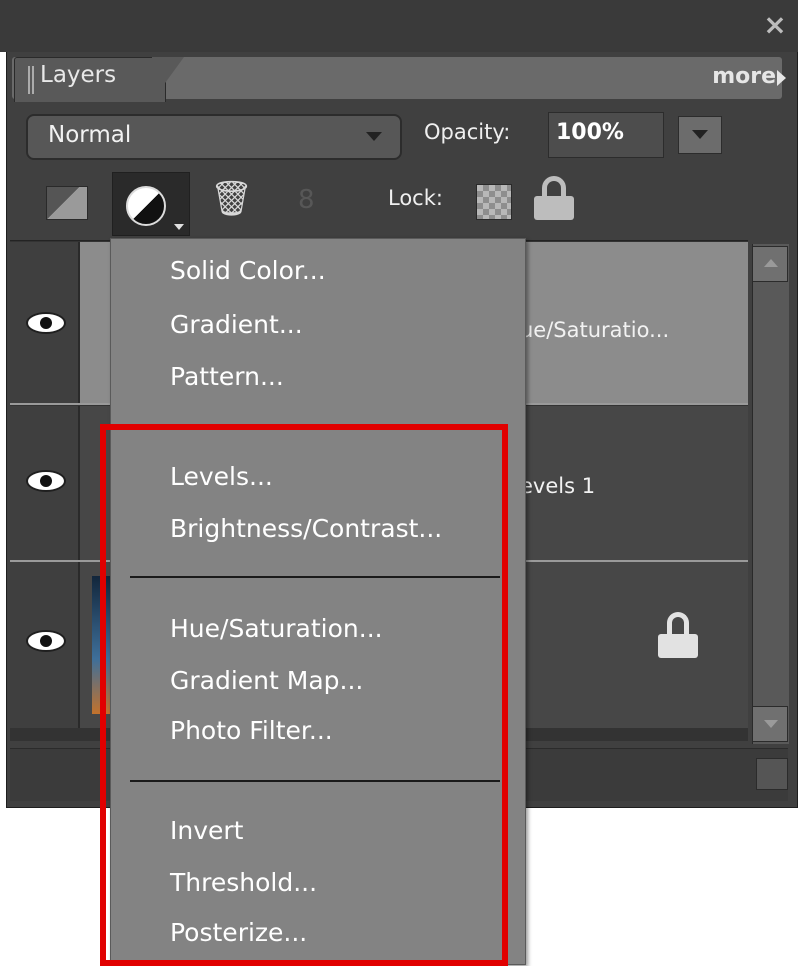  I want to click on opacity-label: Opacity:, so click(467, 132).